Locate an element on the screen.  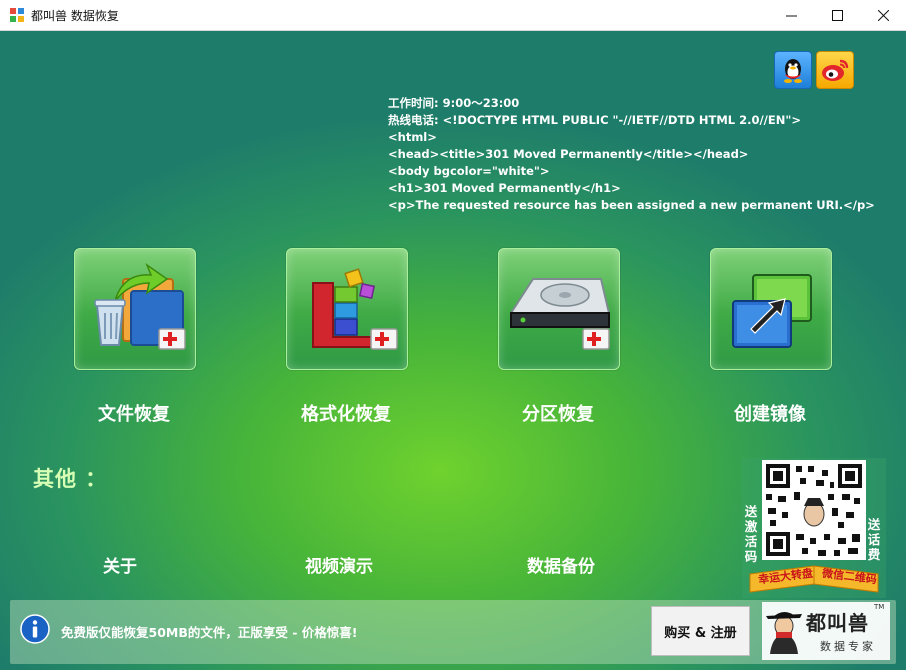
other-section-label: 其他 ： is located at coordinates (70, 479).